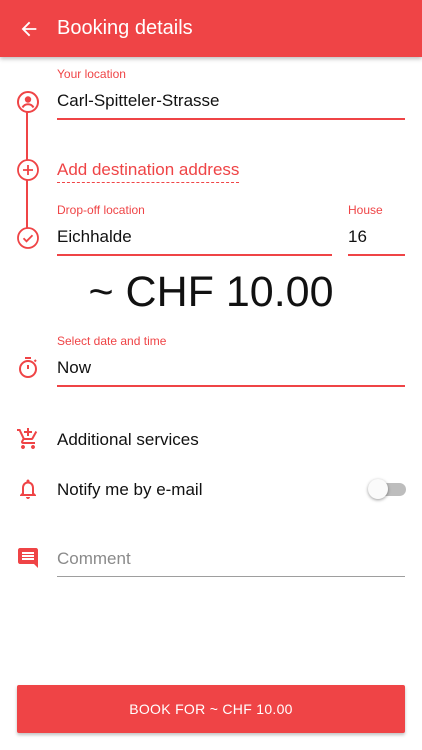 This screenshot has width=422, height=750. What do you see at coordinates (211, 709) in the screenshot?
I see `book-button: BOOK FOR ~ CHF 10.00` at bounding box center [211, 709].